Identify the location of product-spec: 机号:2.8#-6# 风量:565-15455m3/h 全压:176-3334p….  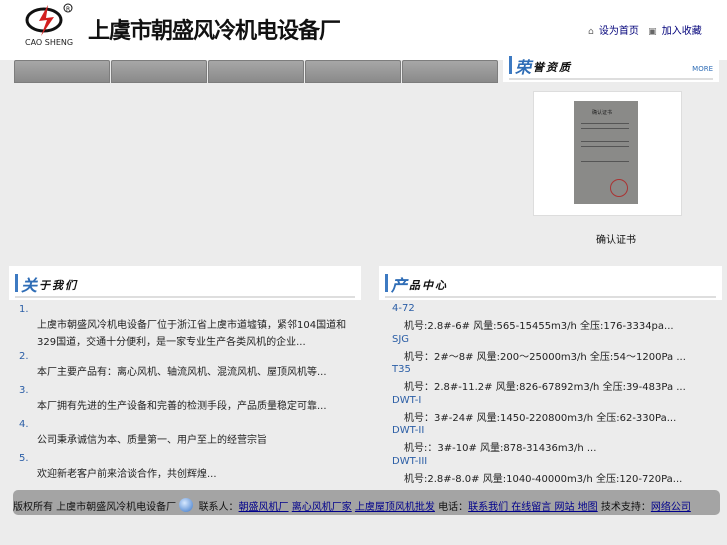
(539, 326).